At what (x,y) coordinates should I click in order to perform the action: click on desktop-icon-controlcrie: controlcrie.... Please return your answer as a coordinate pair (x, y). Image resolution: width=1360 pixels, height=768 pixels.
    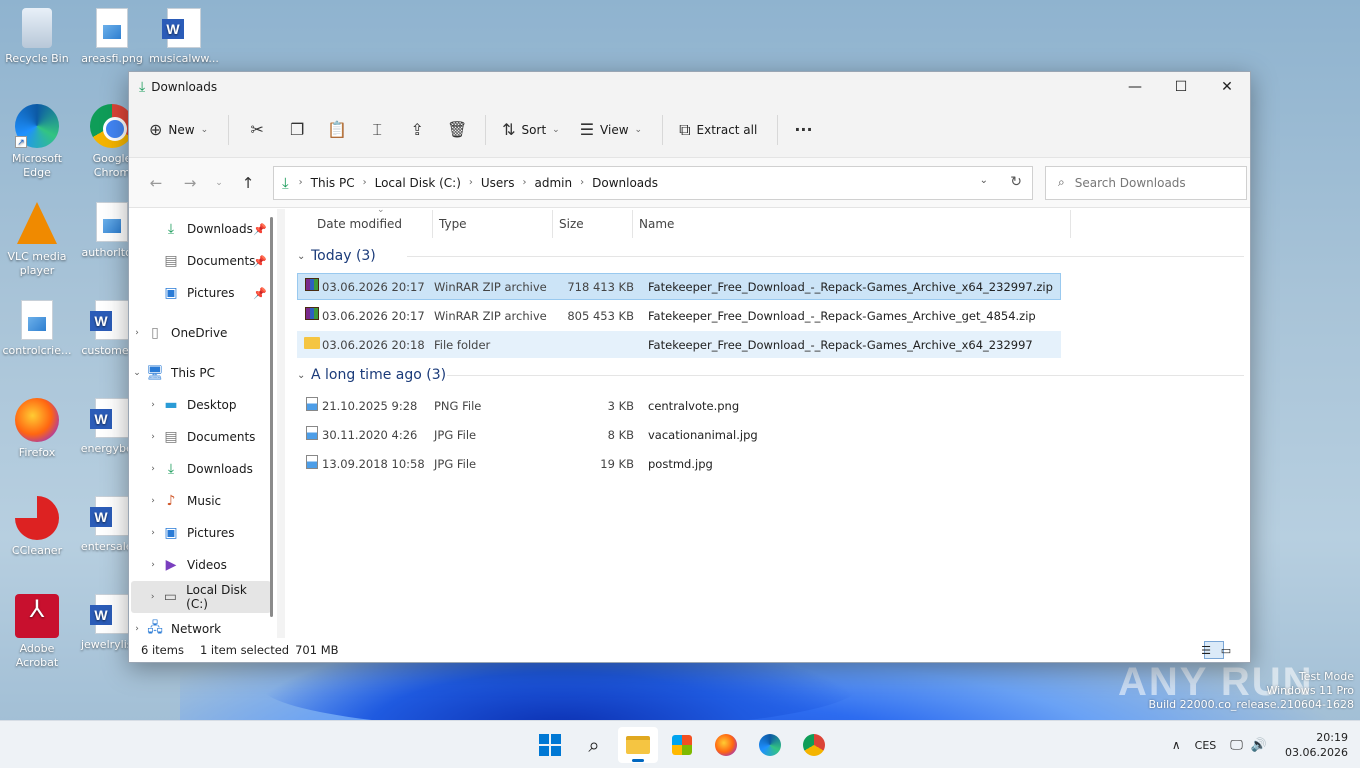
    Looking at the image, I should click on (37, 329).